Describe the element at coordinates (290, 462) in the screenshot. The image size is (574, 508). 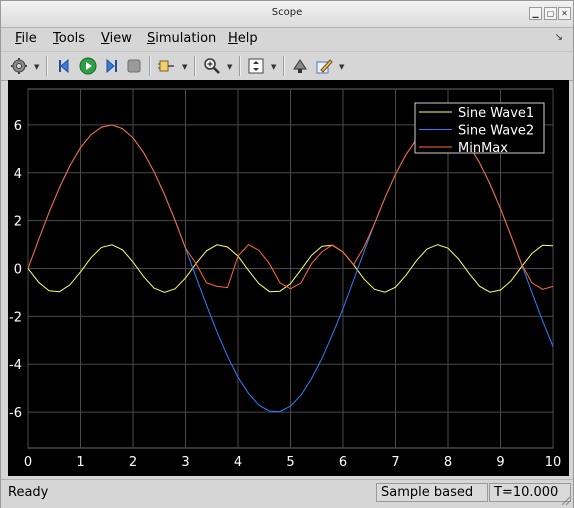
I see `x-tick-label: 5` at that location.